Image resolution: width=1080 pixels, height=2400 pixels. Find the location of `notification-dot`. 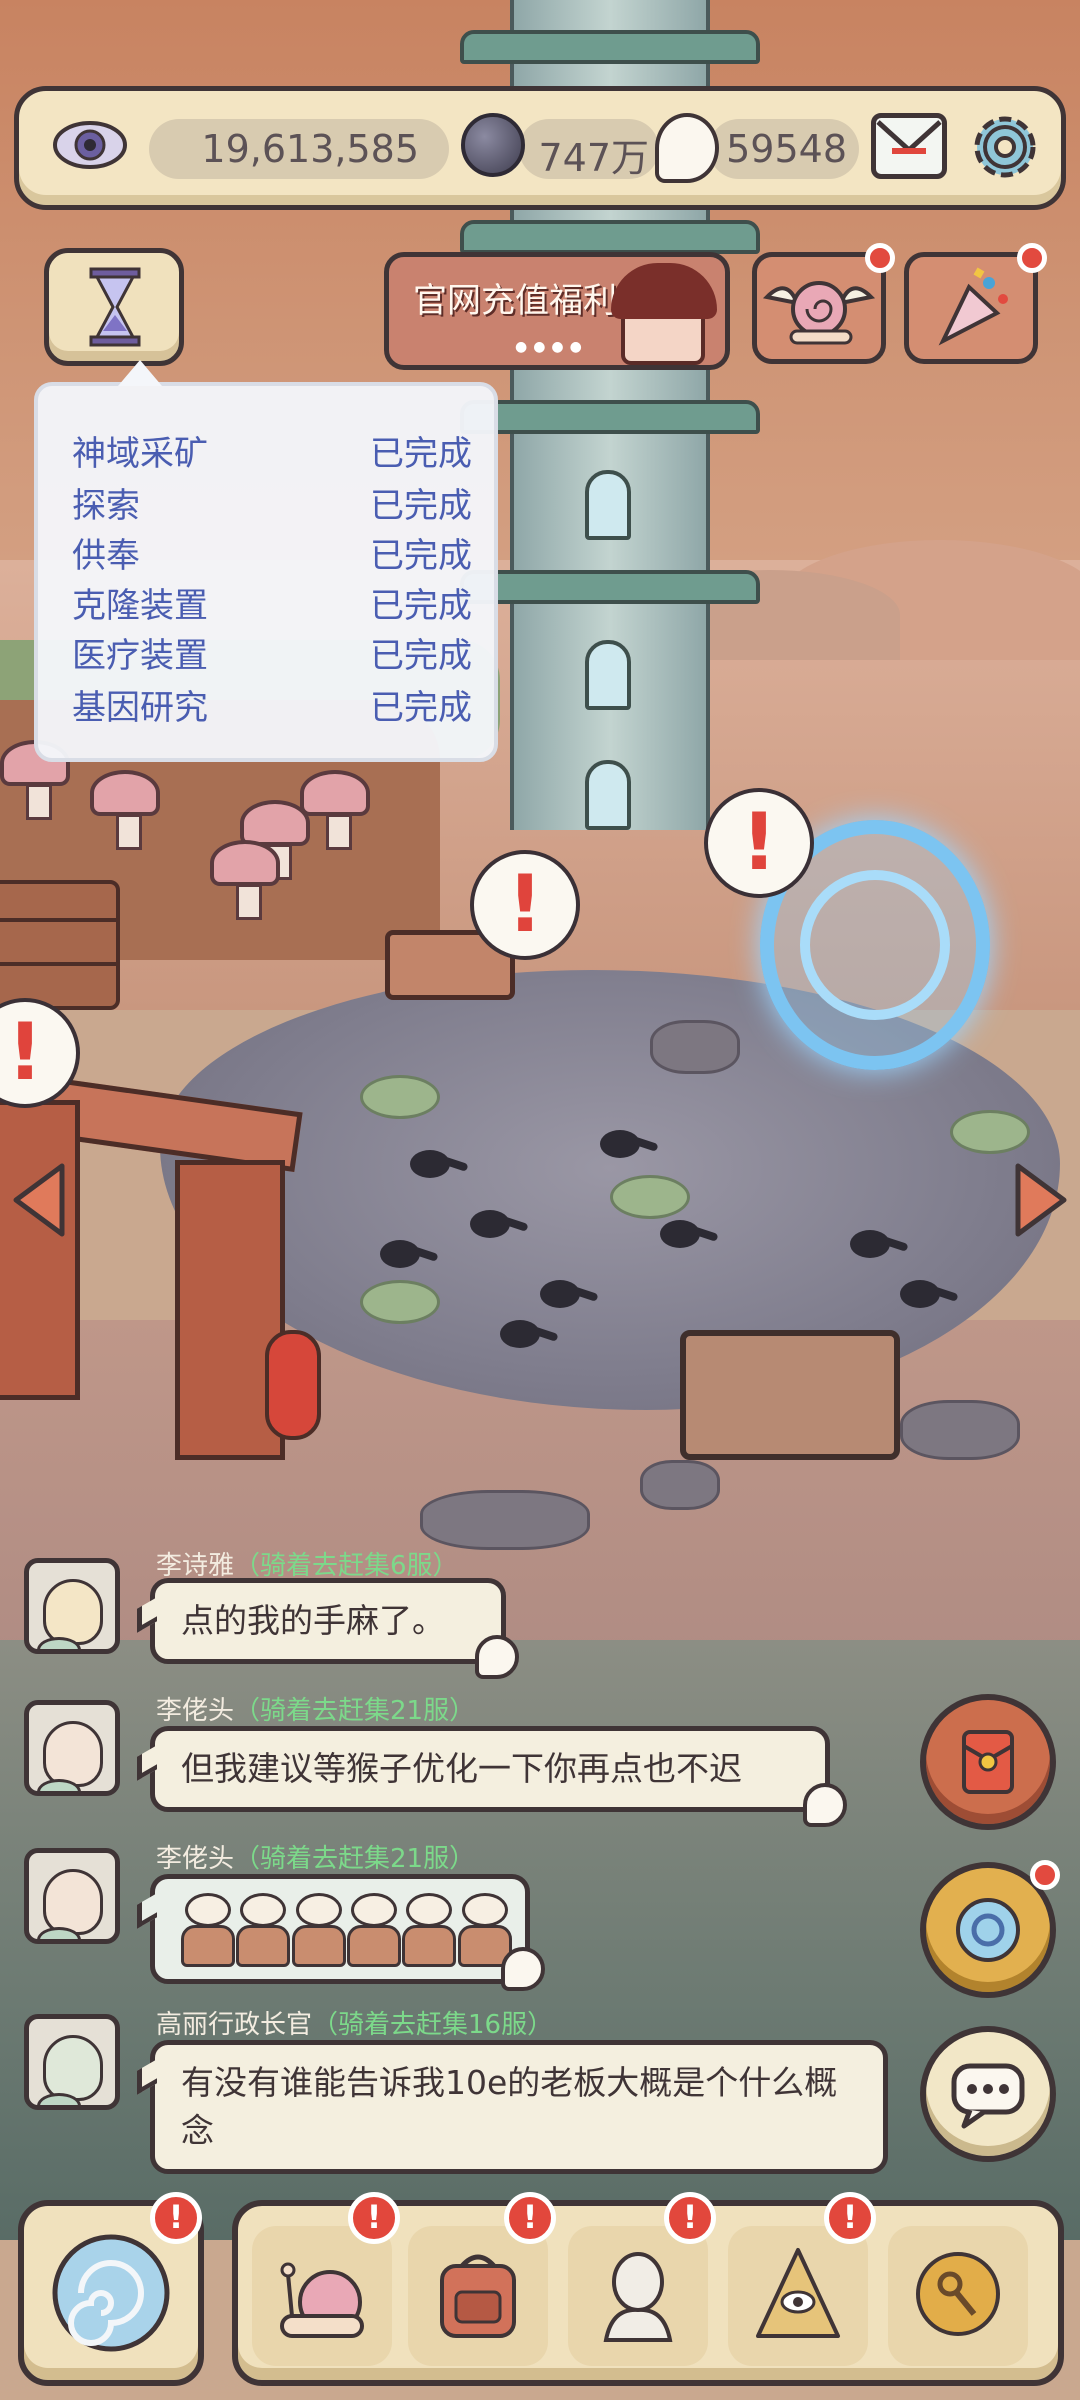

notification-dot is located at coordinates (880, 258).